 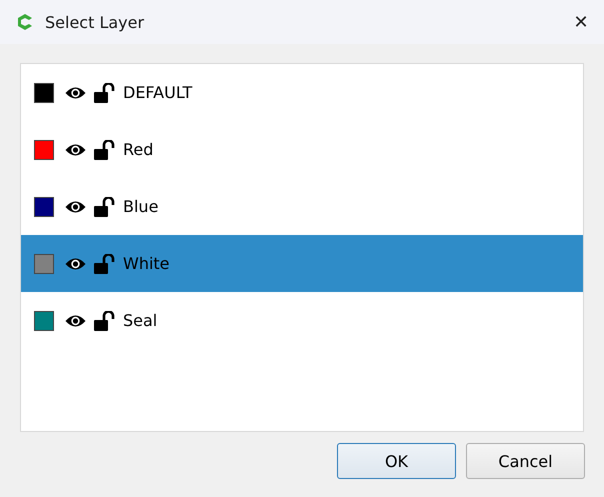 I want to click on layer-name: Red, so click(x=138, y=149).